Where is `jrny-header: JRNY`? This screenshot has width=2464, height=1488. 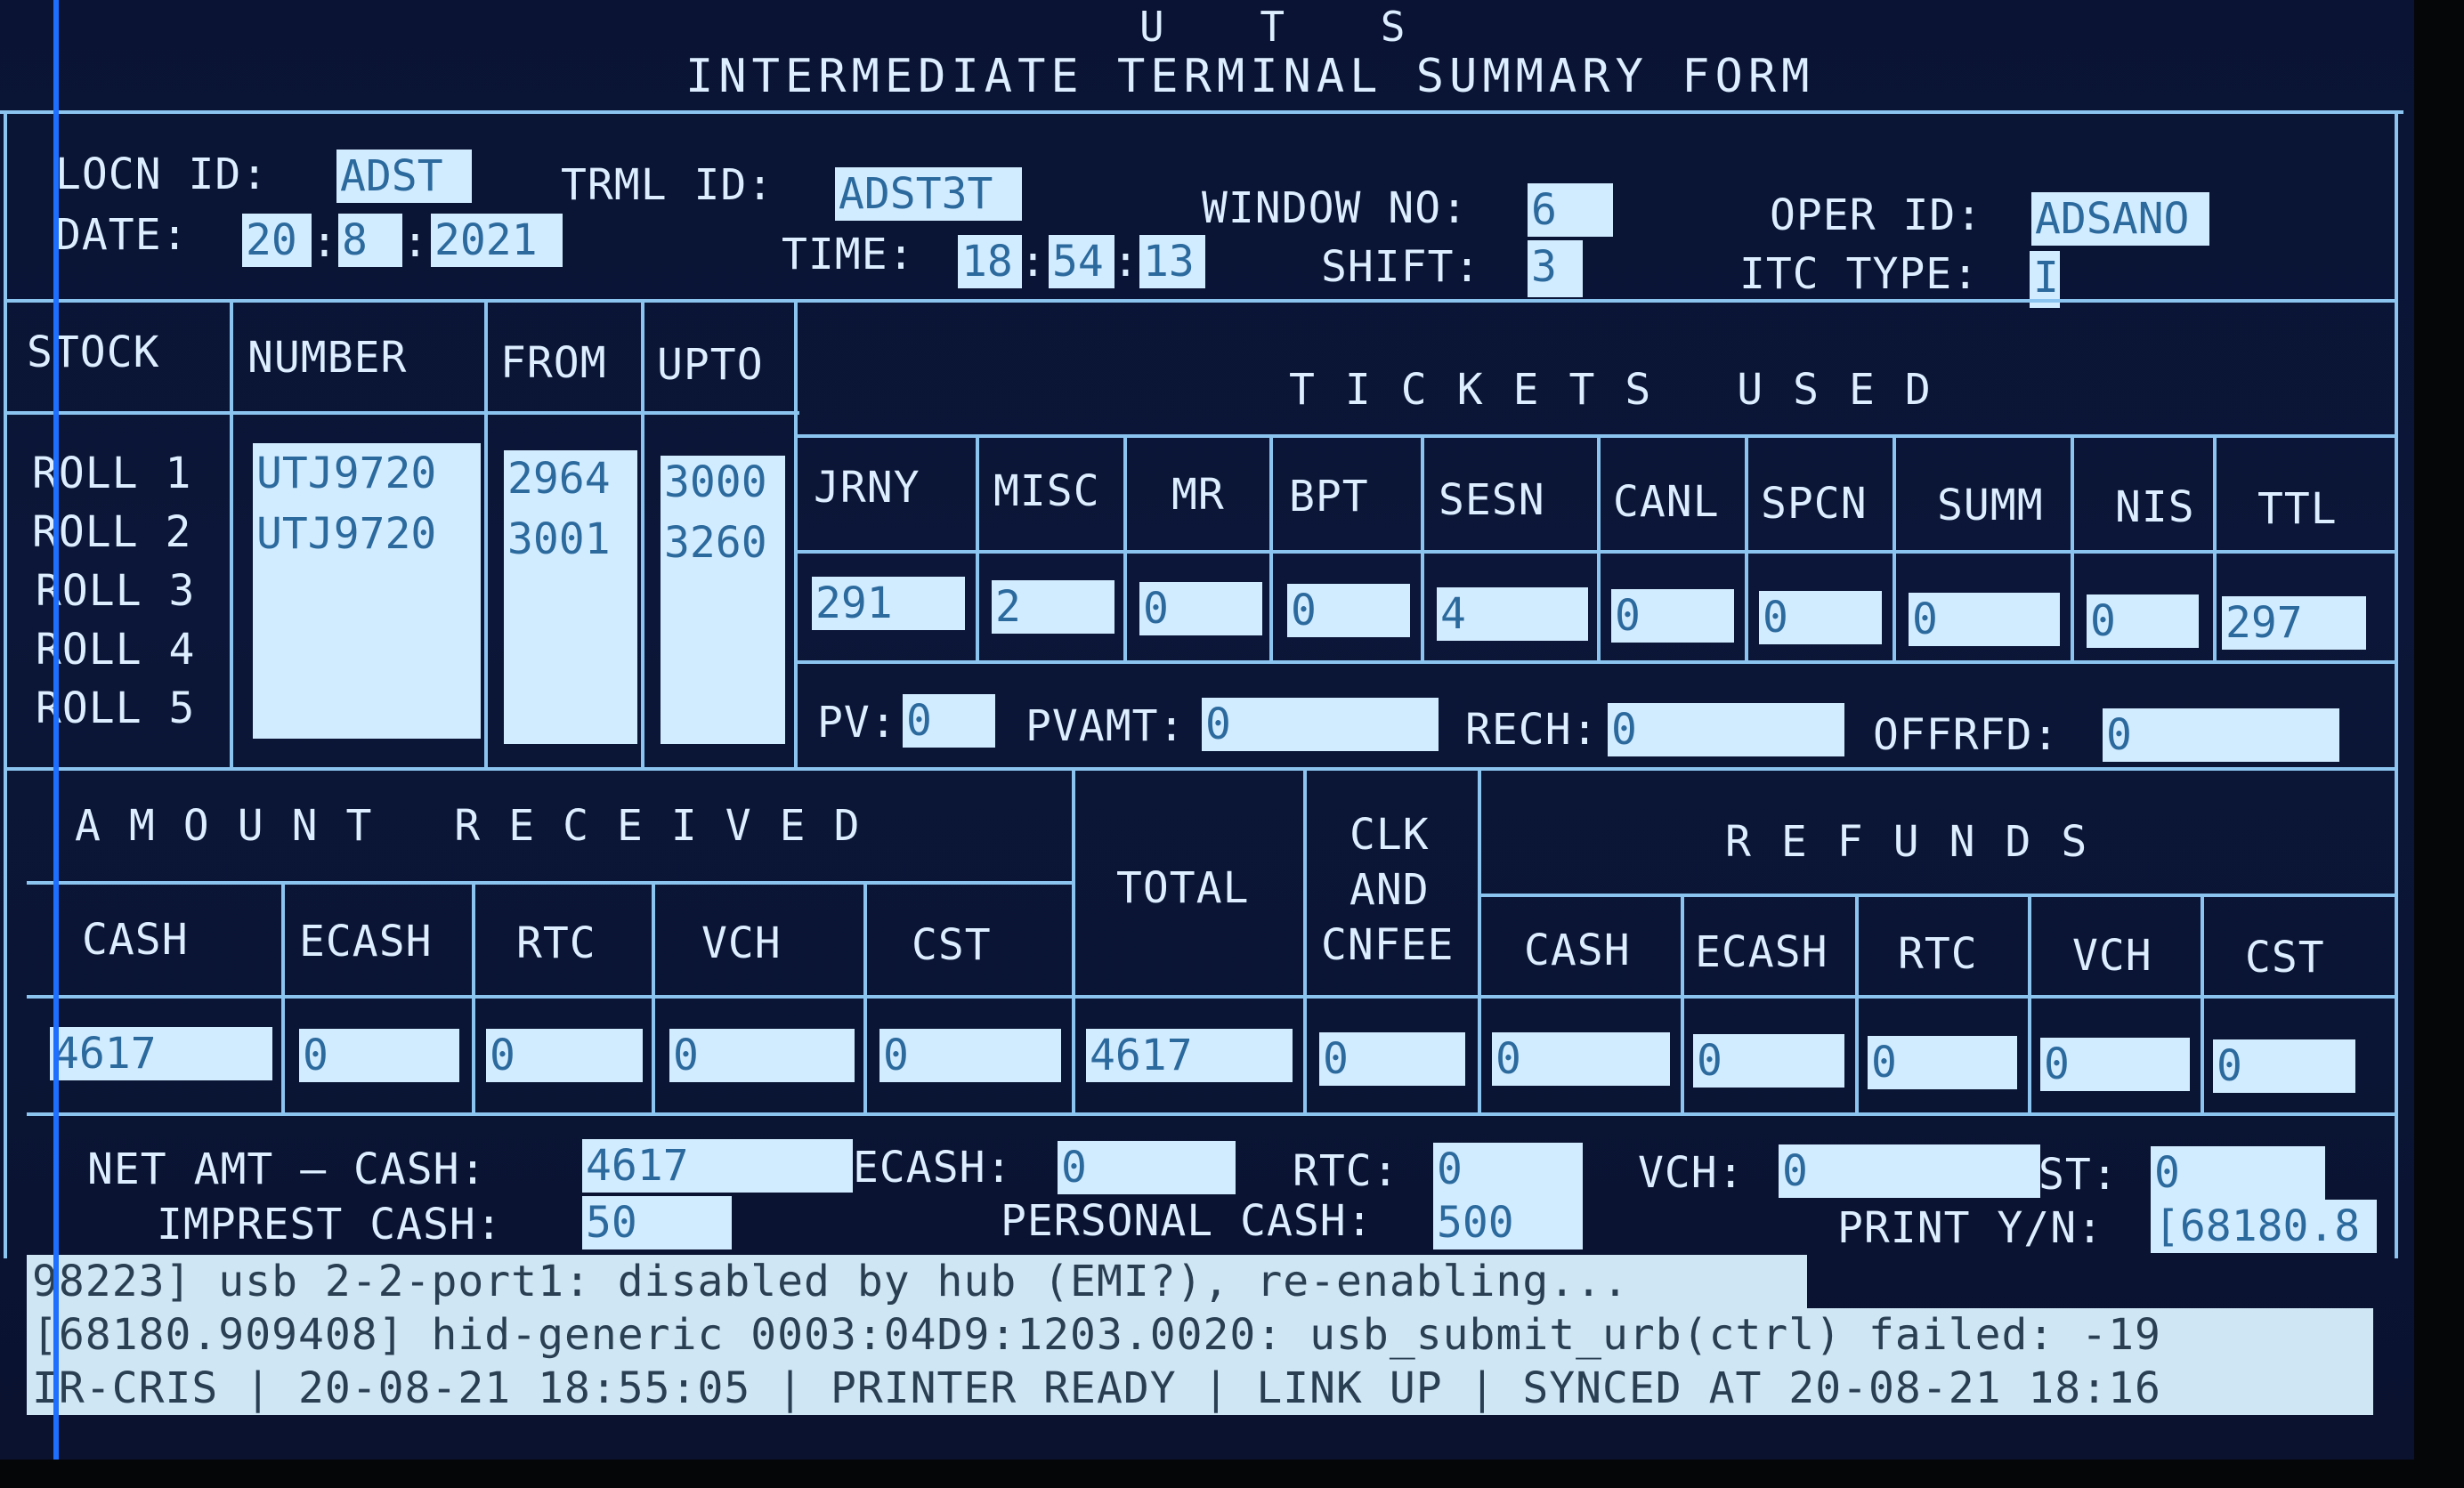 jrny-header: JRNY is located at coordinates (867, 488).